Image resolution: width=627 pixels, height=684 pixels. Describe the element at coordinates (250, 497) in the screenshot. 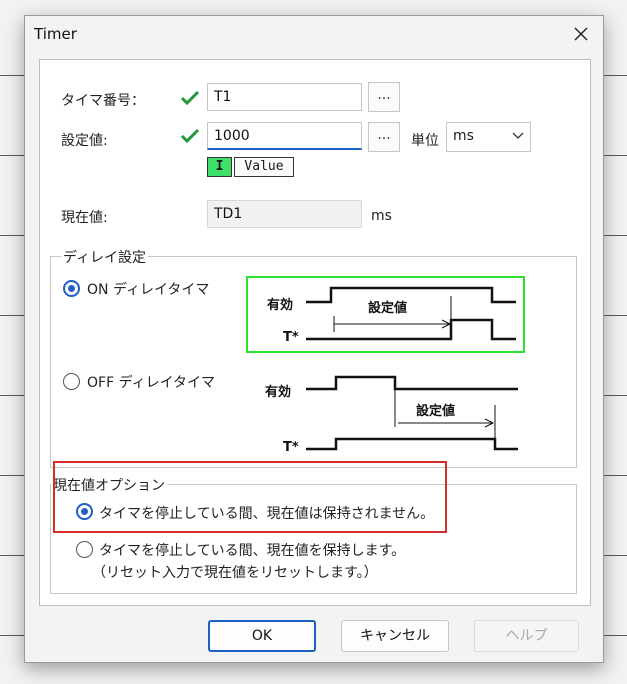

I see `current-option-highlight` at that location.